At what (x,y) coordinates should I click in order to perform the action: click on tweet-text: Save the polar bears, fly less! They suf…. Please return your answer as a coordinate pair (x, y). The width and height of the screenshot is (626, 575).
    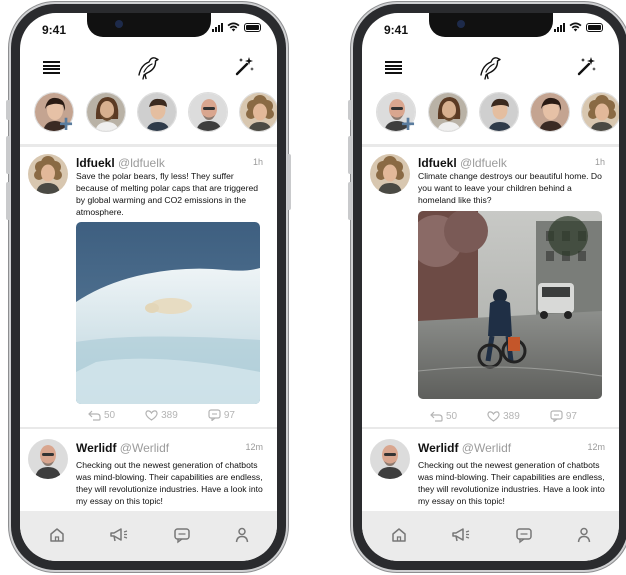
    Looking at the image, I should click on (167, 194).